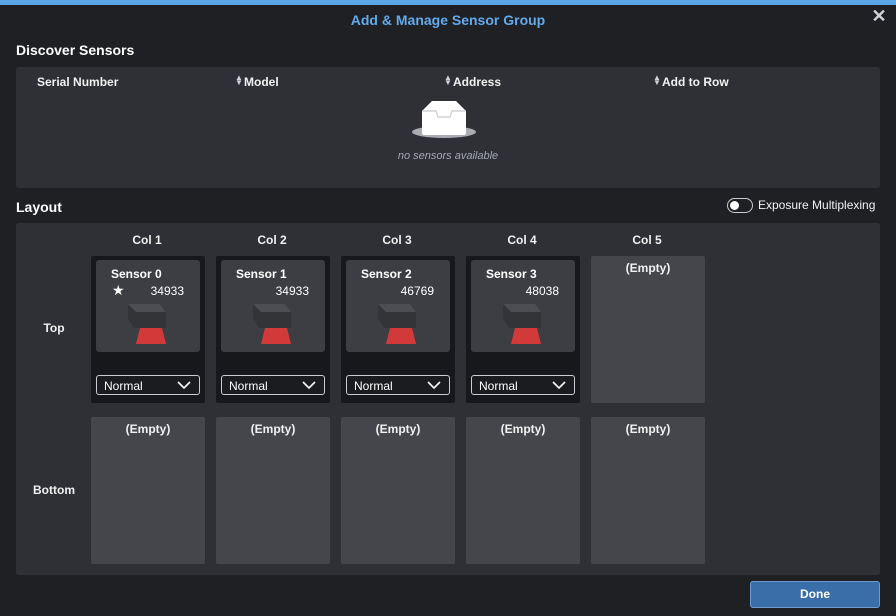  Describe the element at coordinates (272, 240) in the screenshot. I see `column-header-col-2: Col 2` at that location.